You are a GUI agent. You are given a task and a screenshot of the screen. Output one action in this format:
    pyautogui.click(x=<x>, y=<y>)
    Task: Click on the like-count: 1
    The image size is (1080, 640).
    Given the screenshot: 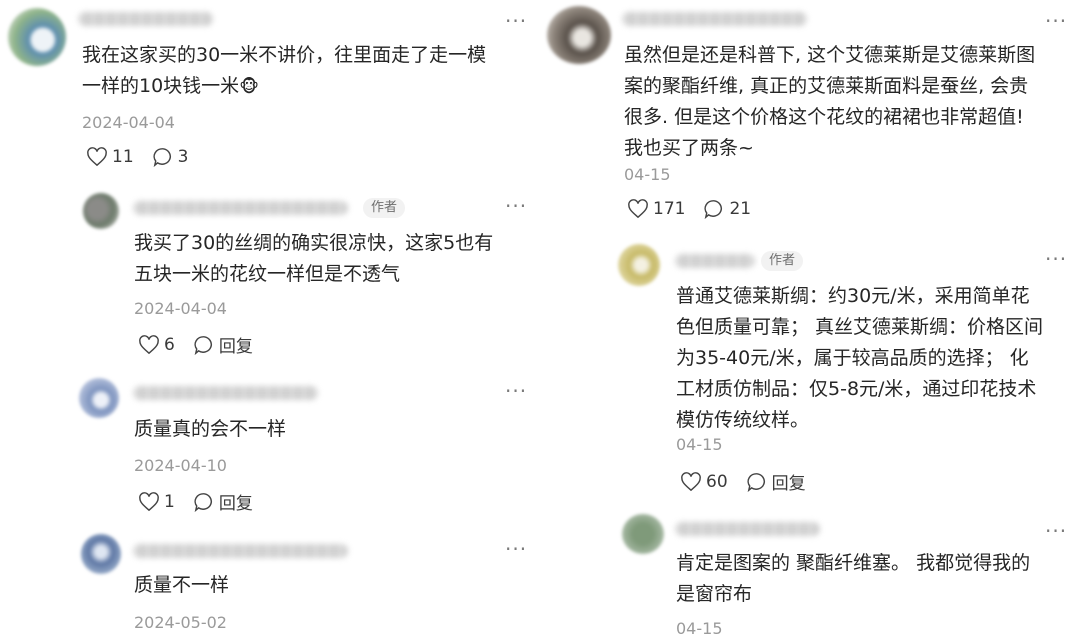 What is the action you would take?
    pyautogui.click(x=169, y=501)
    